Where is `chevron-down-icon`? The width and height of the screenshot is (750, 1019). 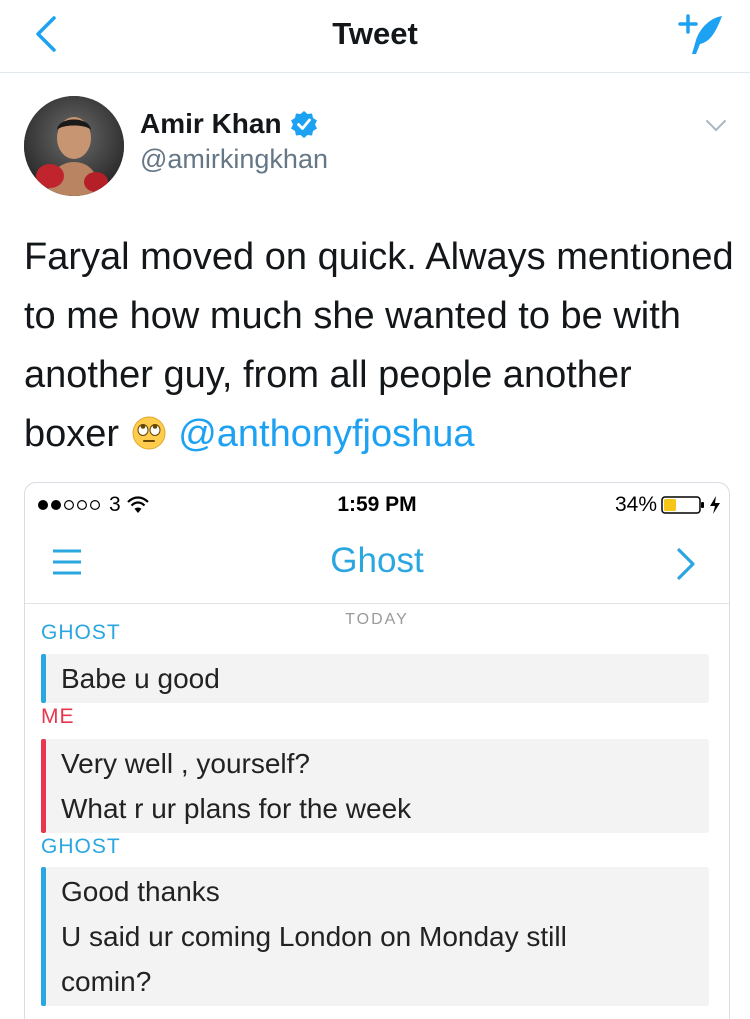
chevron-down-icon is located at coordinates (716, 126).